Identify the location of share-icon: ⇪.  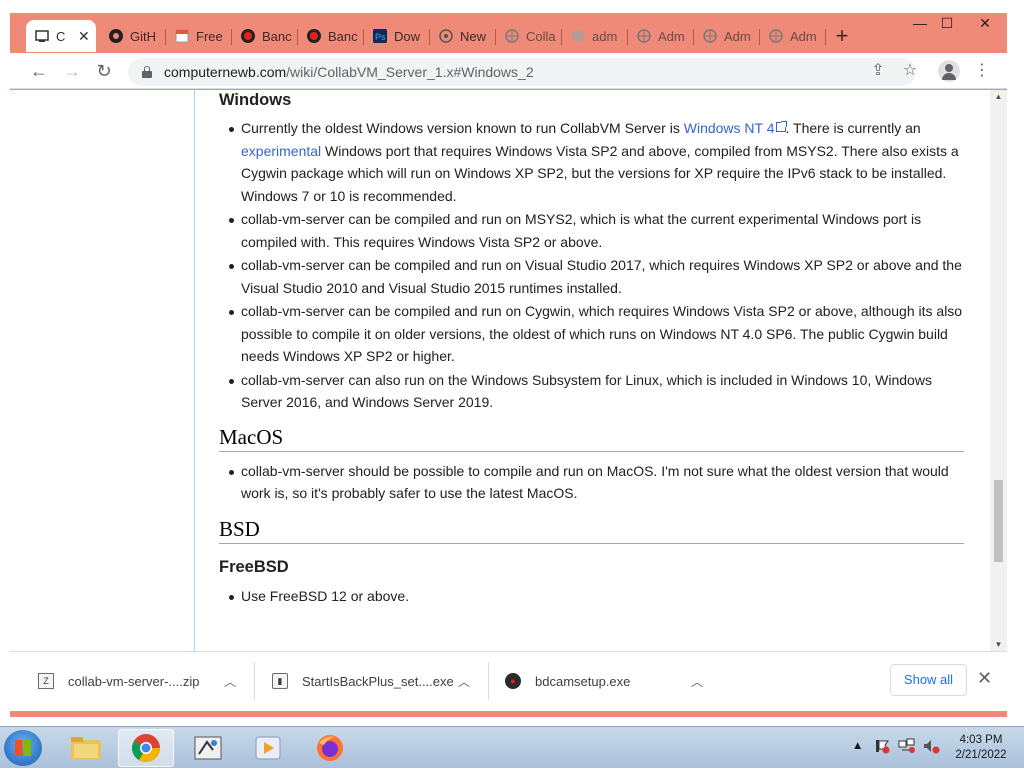
(878, 71).